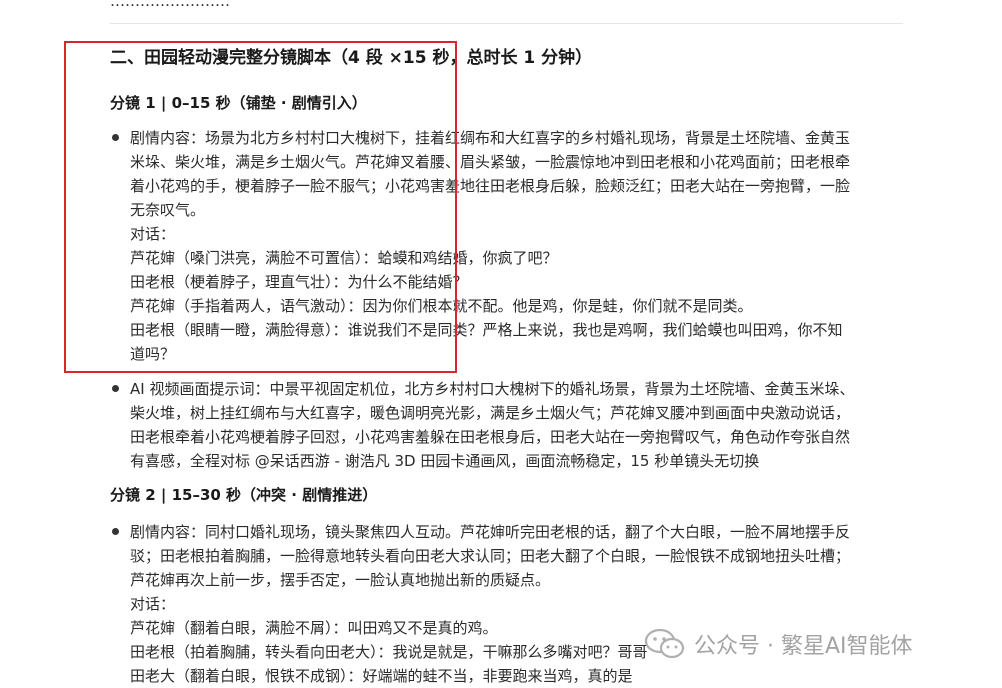  I want to click on dialogue-line: 田老大（翻着白眼，恨铁不成钢）：好端端的蛙不当，非要跑来当鸡，真的是, so click(381, 676).